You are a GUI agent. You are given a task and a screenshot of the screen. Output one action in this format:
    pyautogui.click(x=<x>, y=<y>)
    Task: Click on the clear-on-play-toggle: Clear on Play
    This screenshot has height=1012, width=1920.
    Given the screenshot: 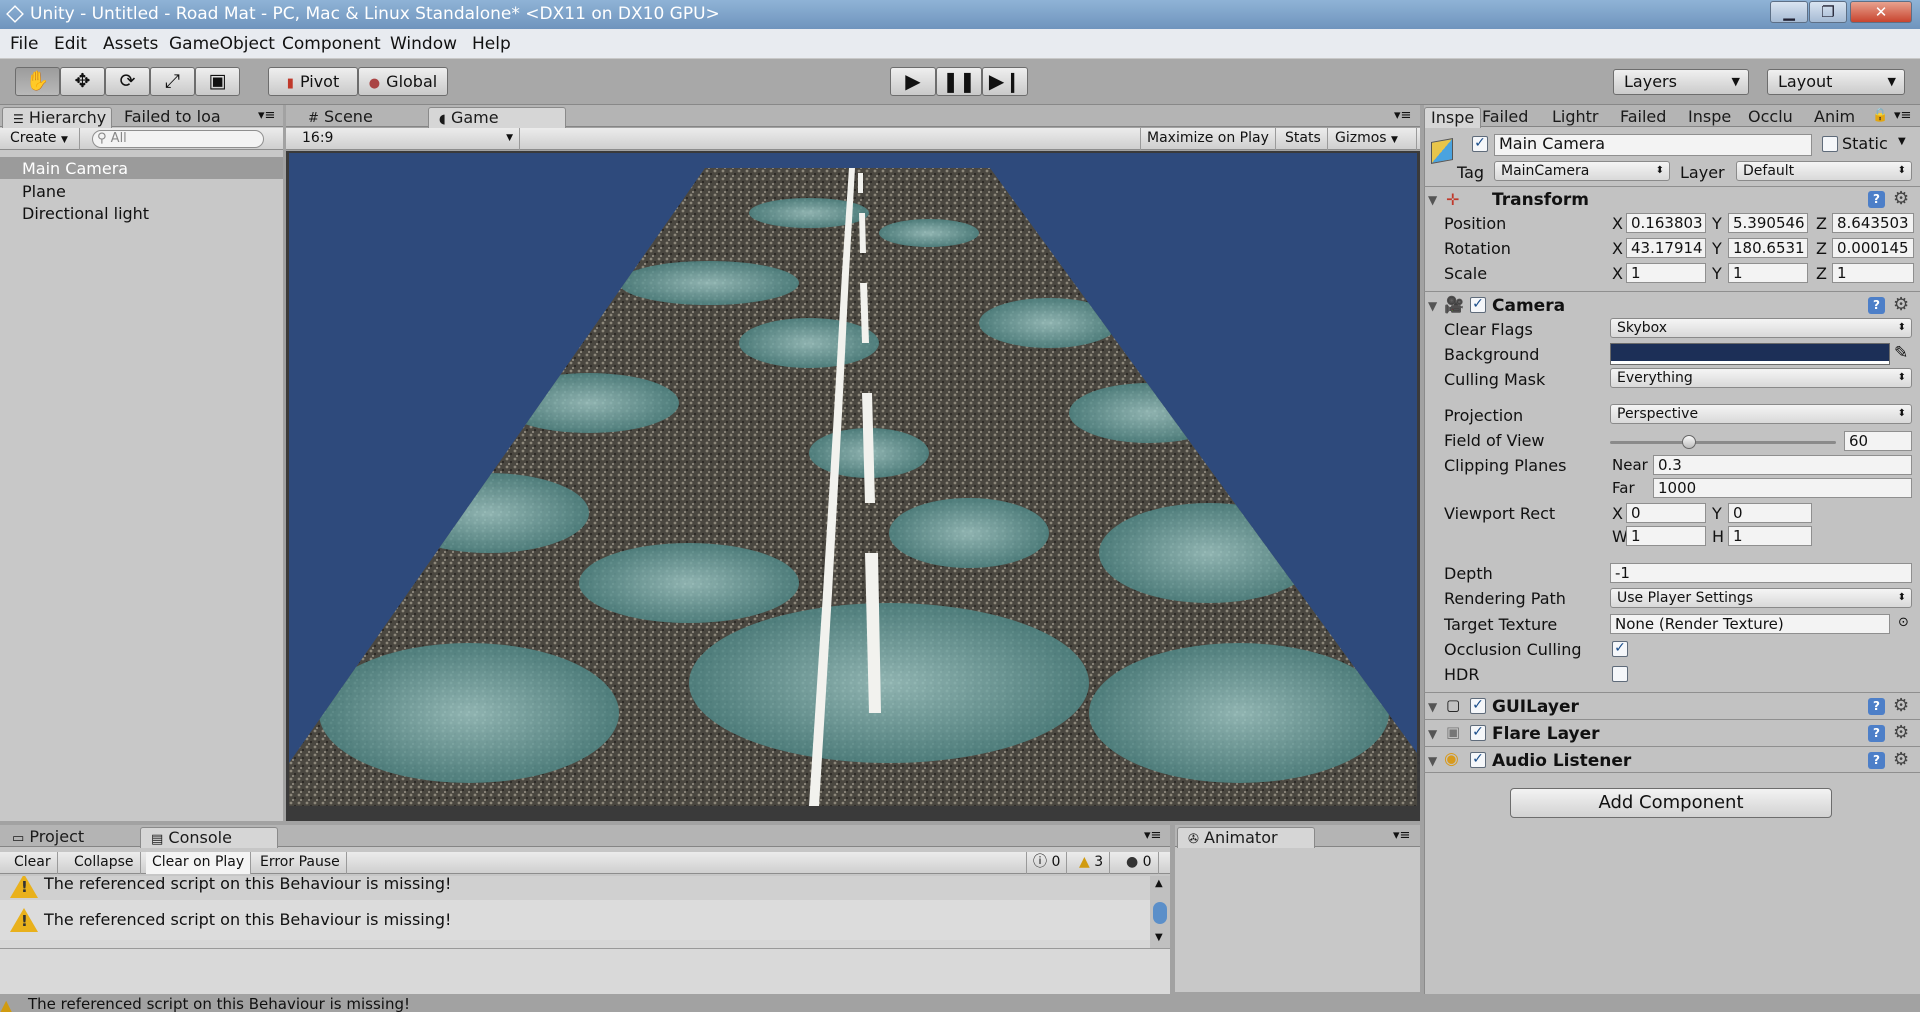 What is the action you would take?
    pyautogui.click(x=199, y=863)
    